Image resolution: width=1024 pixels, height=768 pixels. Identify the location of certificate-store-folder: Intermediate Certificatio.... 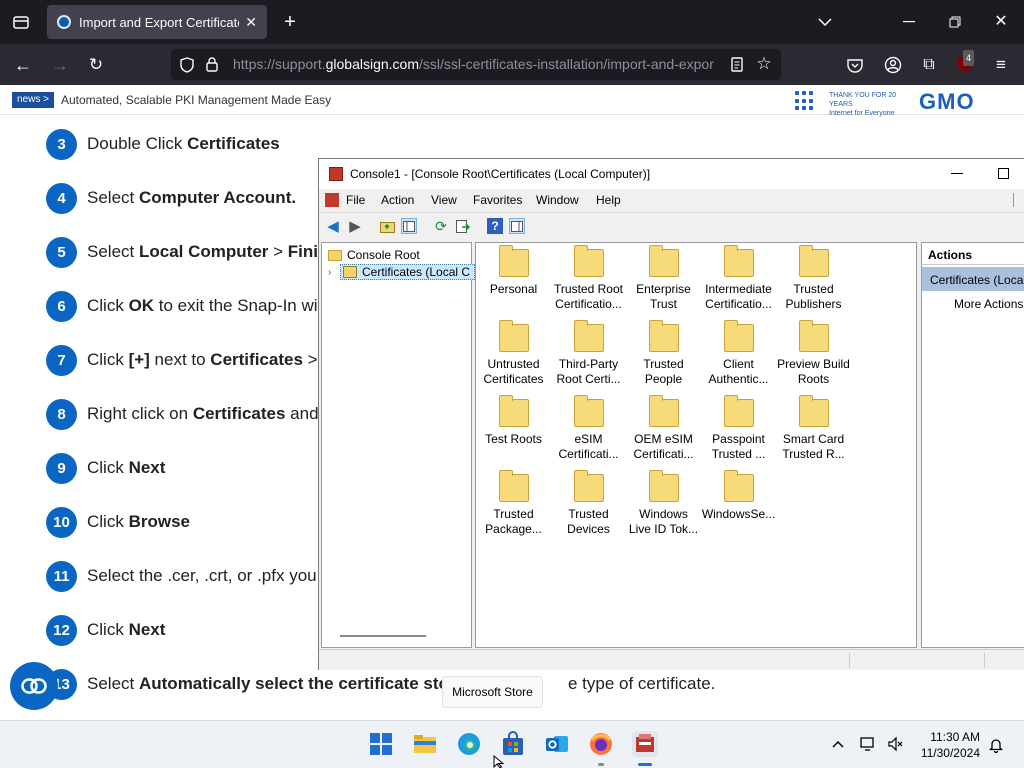
(738, 278).